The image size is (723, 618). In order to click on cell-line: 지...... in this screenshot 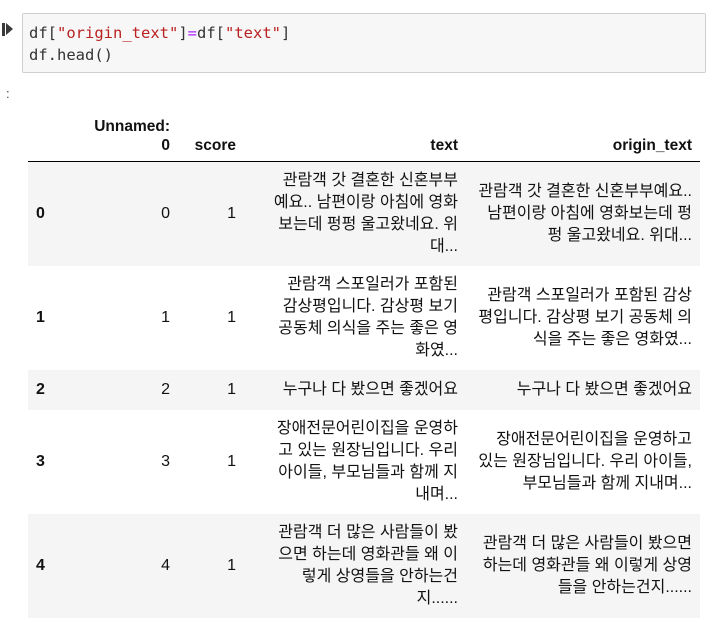, I will do `click(437, 598)`.